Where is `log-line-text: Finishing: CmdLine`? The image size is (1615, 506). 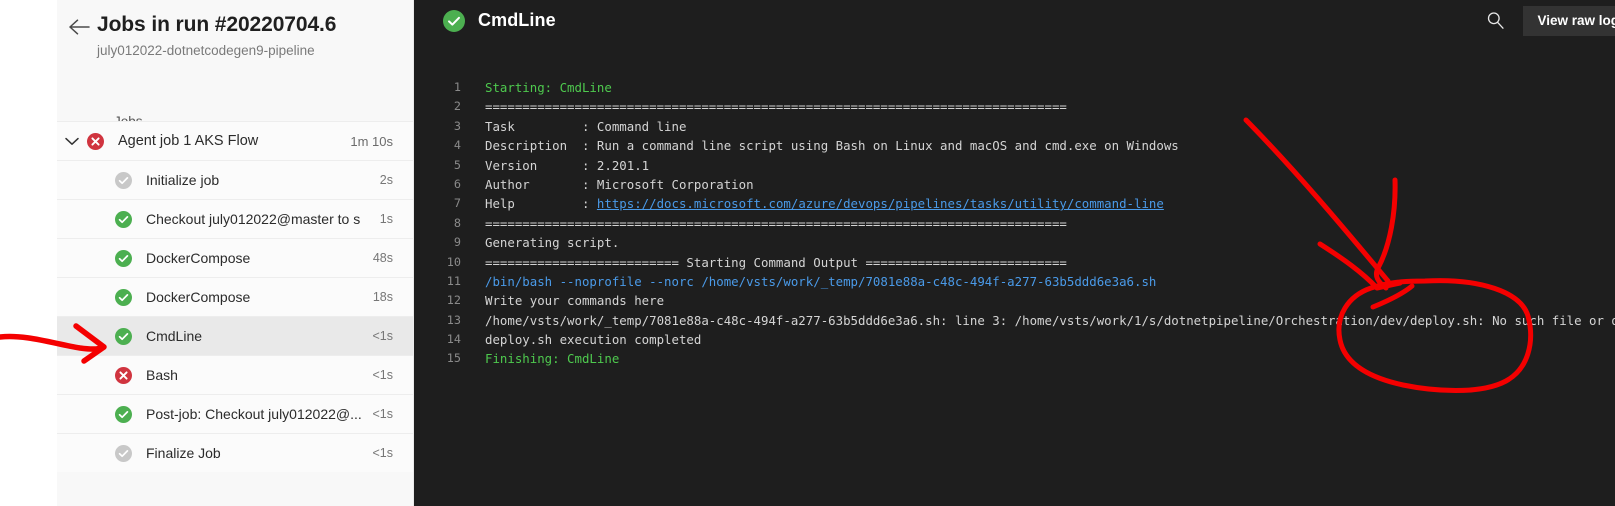 log-line-text: Finishing: CmdLine is located at coordinates (552, 359).